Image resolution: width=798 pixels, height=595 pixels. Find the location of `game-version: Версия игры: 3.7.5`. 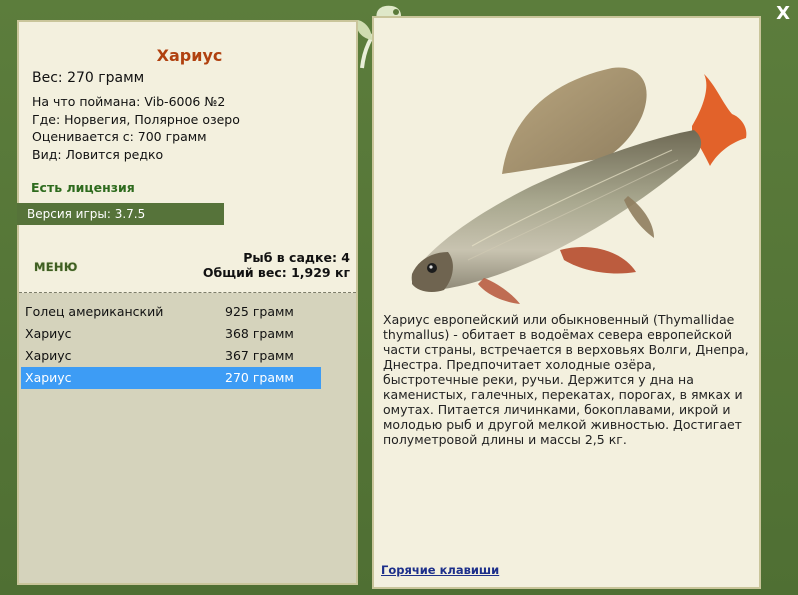

game-version: Версия игры: 3.7.5 is located at coordinates (120, 214).